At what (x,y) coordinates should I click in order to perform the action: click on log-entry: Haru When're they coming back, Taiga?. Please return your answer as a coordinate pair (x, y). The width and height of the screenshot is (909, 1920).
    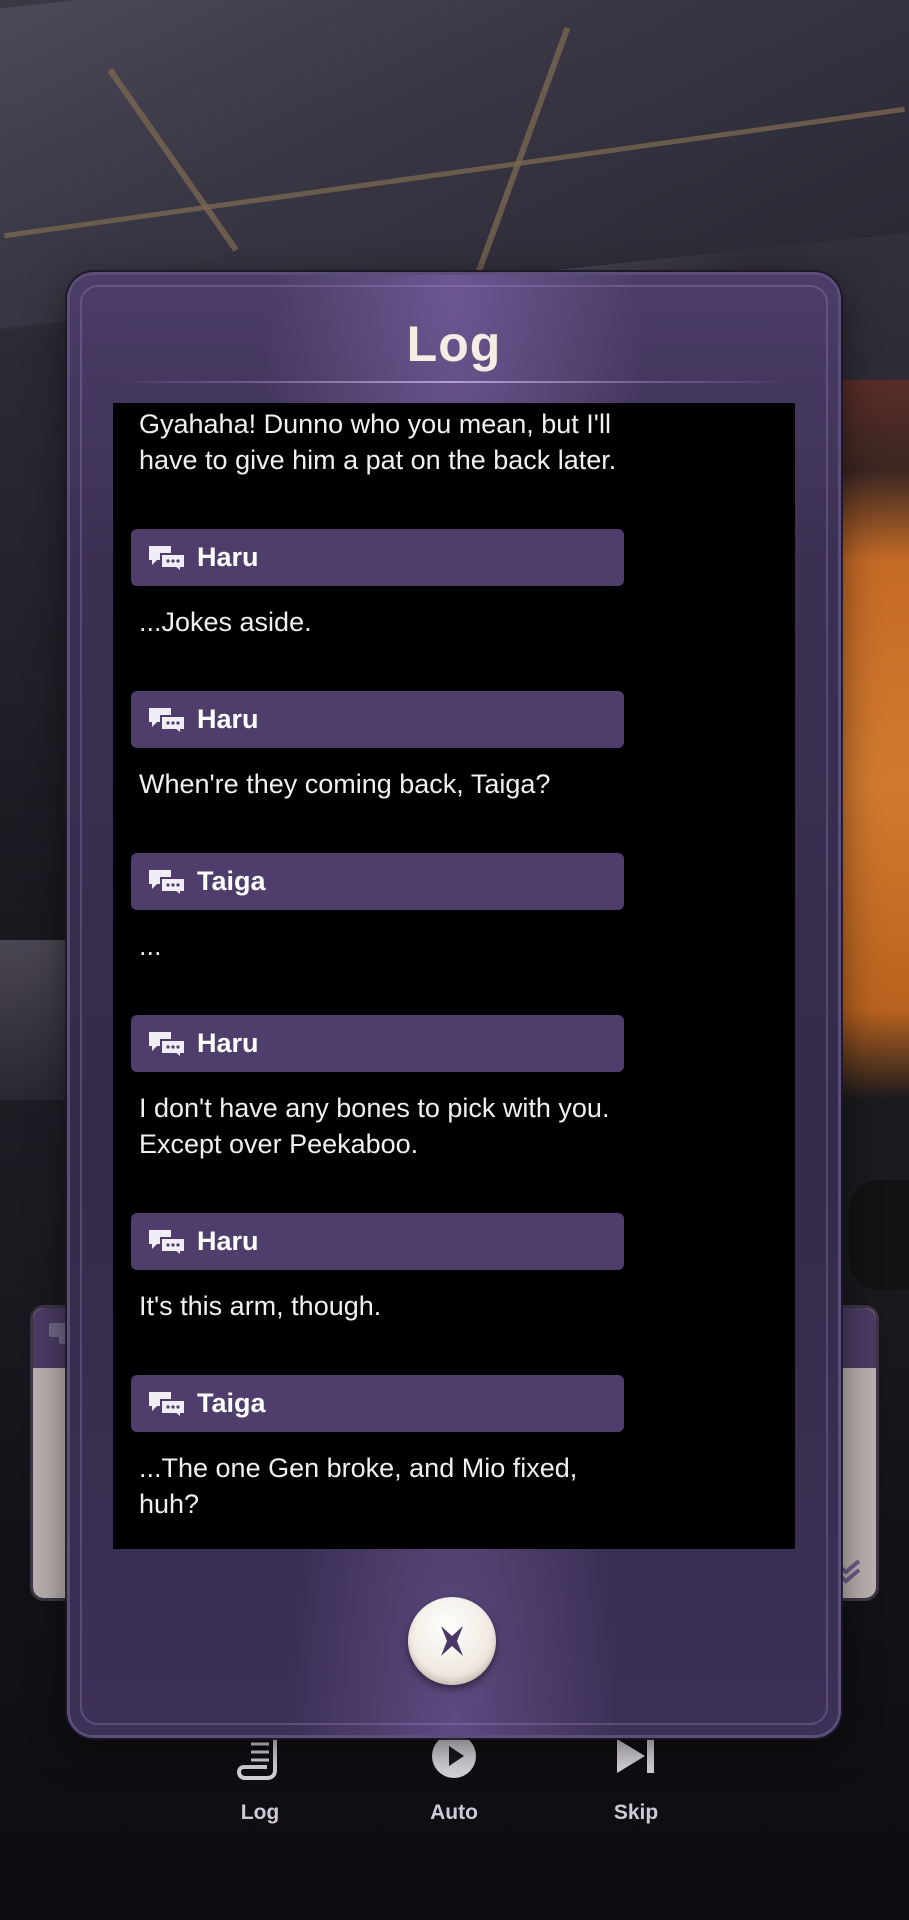
    Looking at the image, I should click on (454, 746).